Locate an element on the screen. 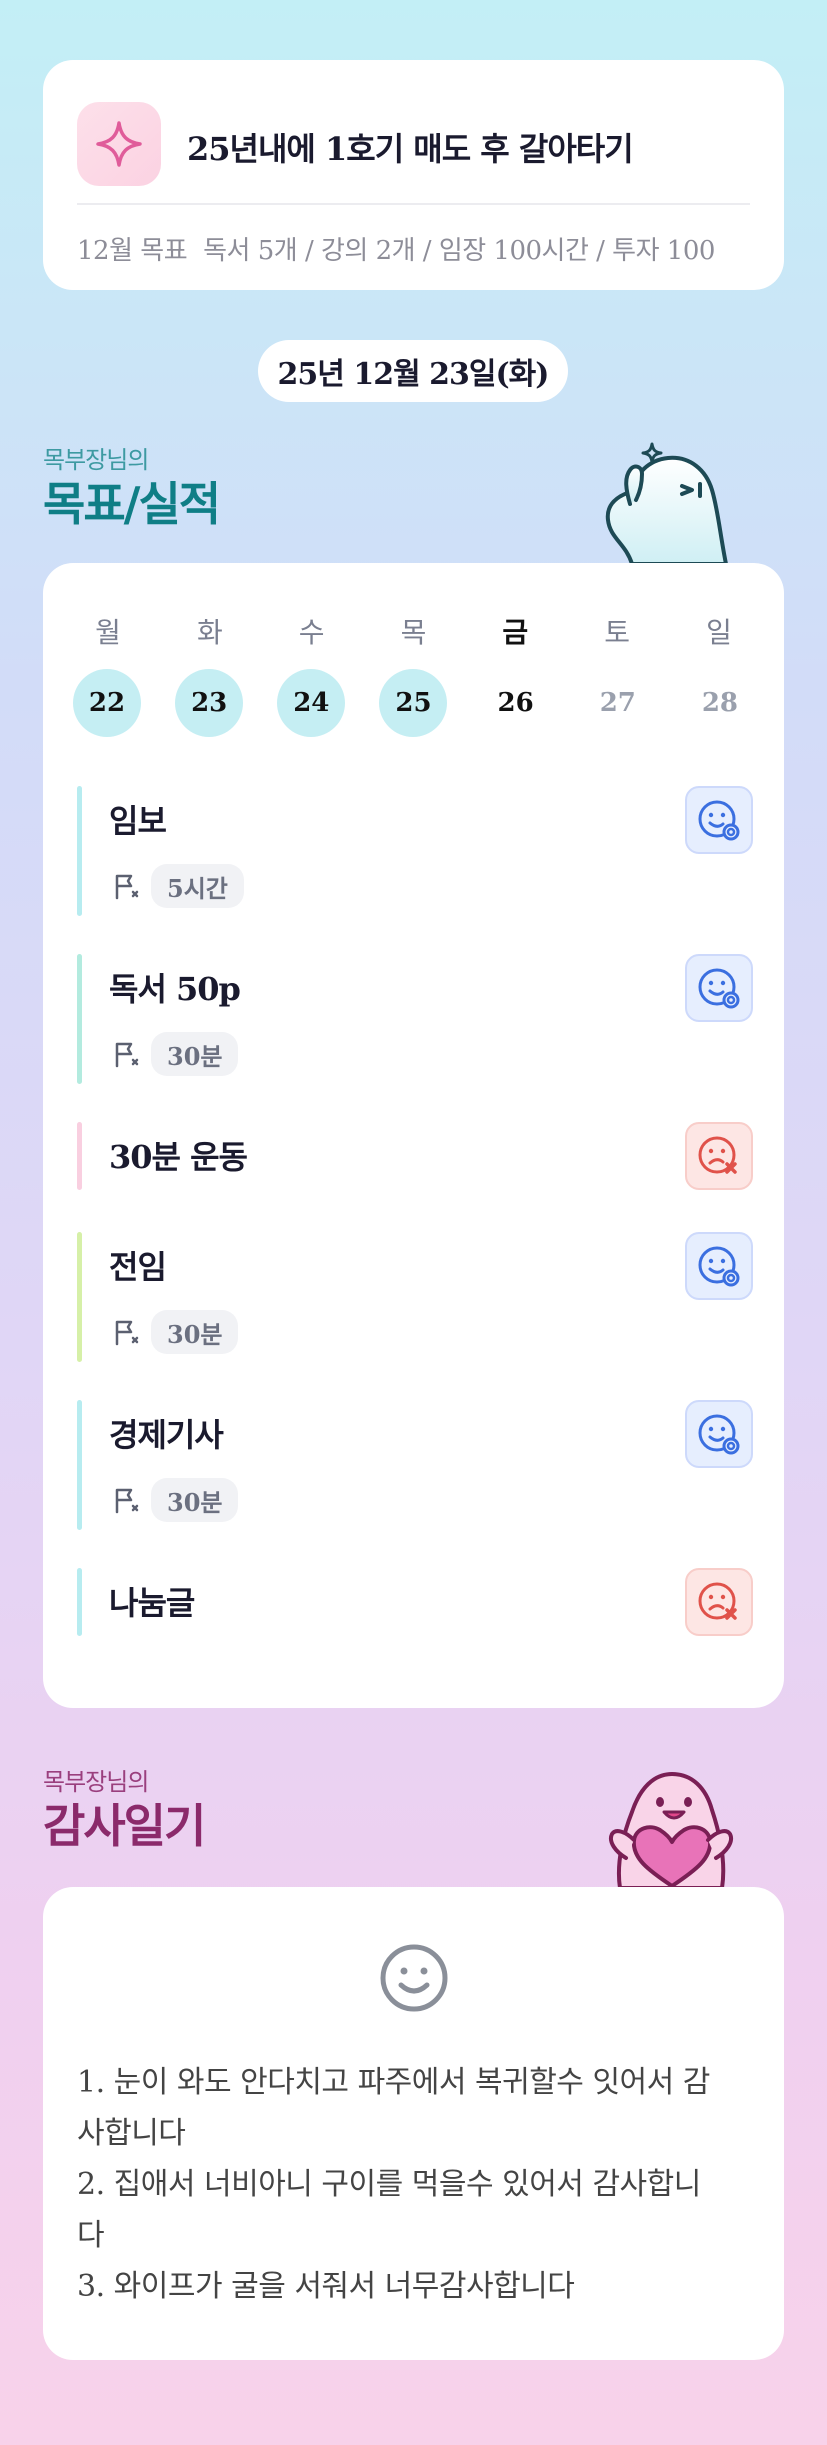  gratitude-line: 3. 와이프가 굴을 서줘서 너무감사합니다 is located at coordinates (326, 2286).